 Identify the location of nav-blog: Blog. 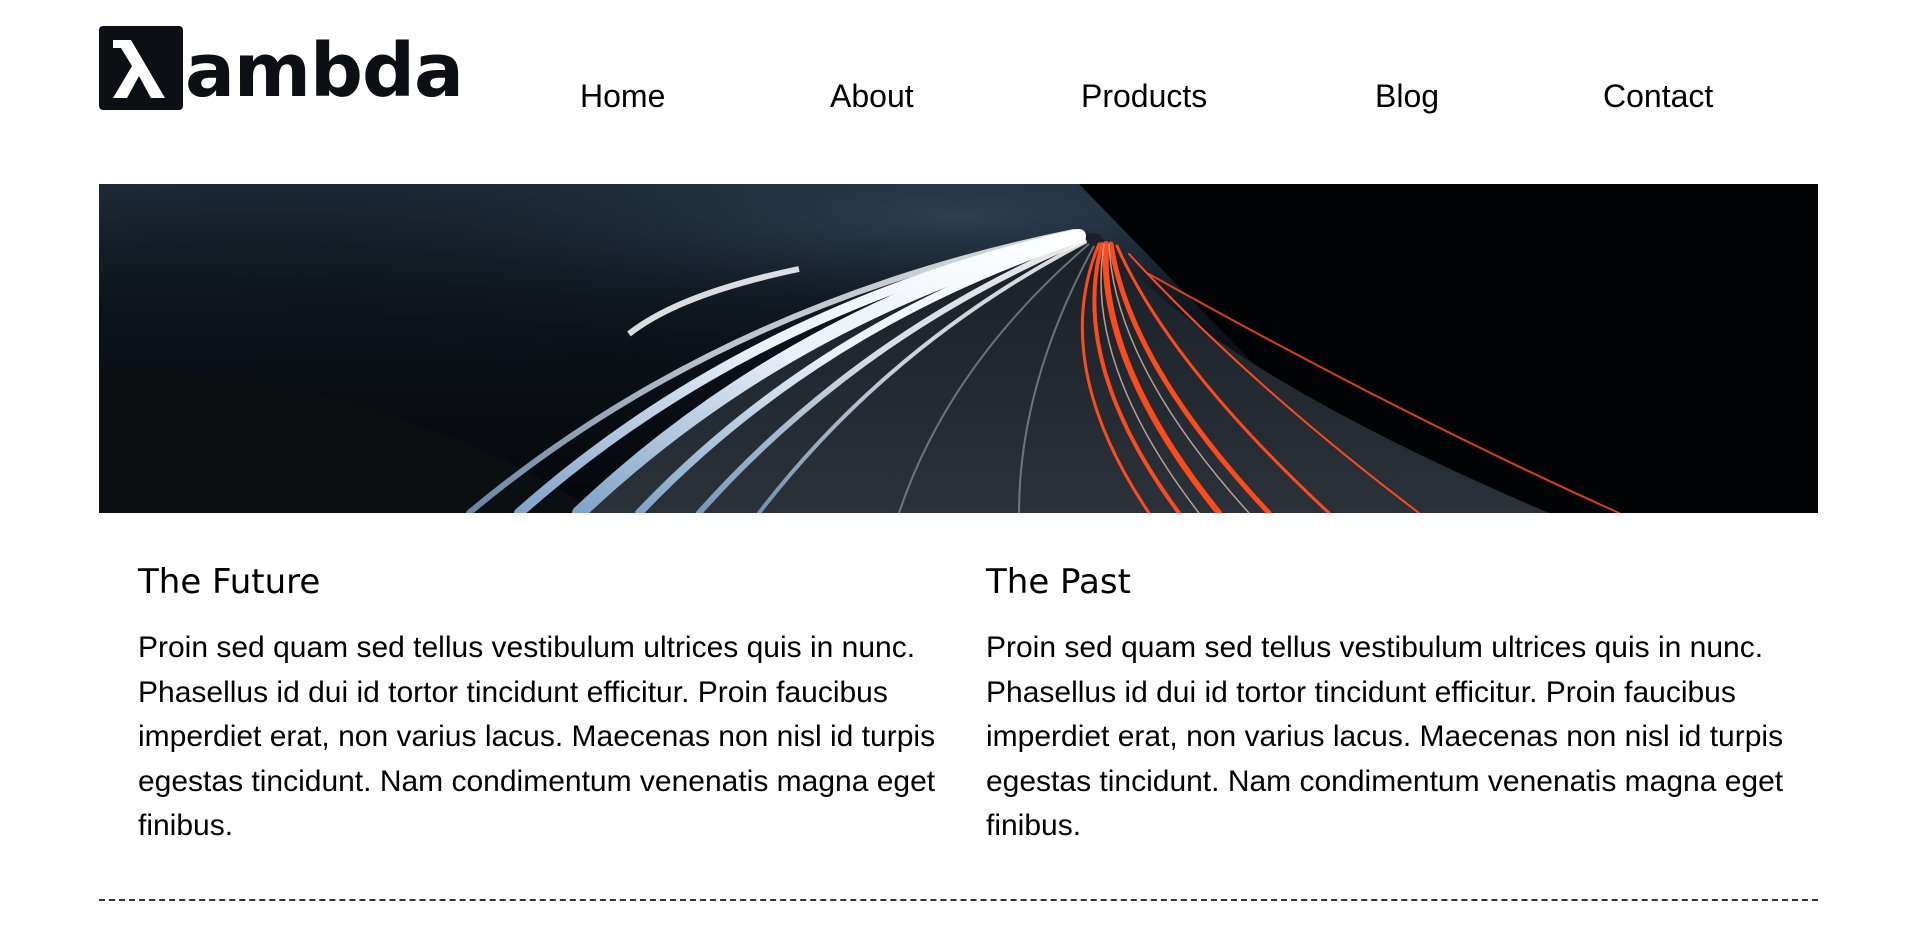
(1407, 96).